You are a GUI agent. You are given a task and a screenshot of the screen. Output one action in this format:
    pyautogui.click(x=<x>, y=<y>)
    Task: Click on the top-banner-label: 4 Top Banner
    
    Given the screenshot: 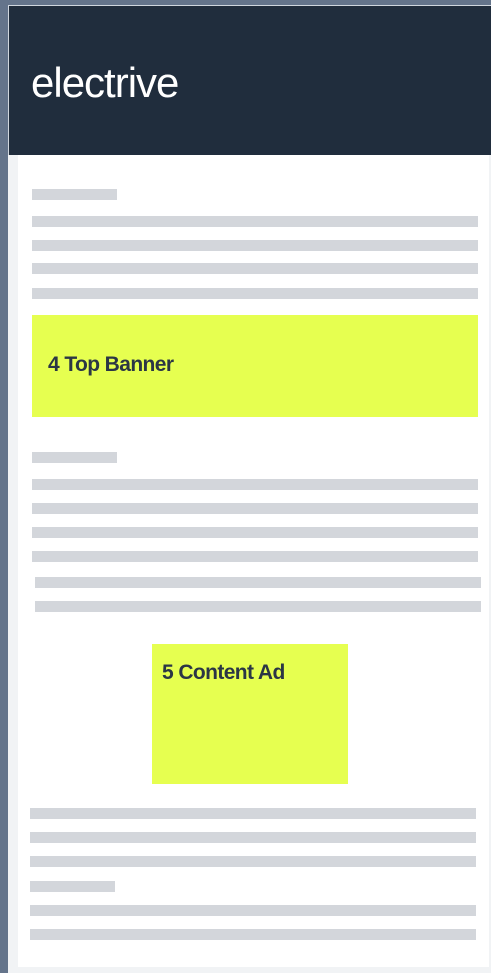 What is the action you would take?
    pyautogui.click(x=111, y=364)
    